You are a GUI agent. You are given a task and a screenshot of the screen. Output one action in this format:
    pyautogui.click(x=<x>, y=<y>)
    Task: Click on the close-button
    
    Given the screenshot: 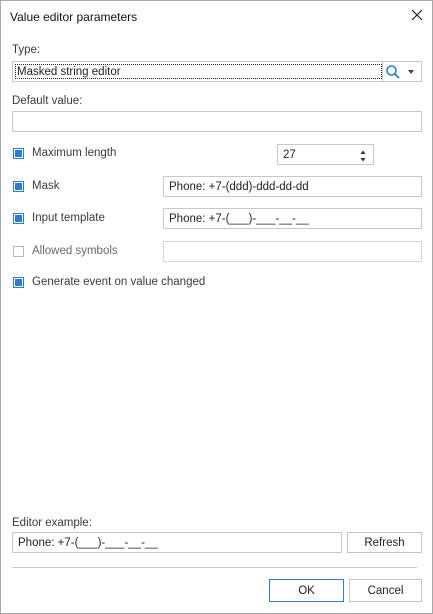 What is the action you would take?
    pyautogui.click(x=417, y=15)
    